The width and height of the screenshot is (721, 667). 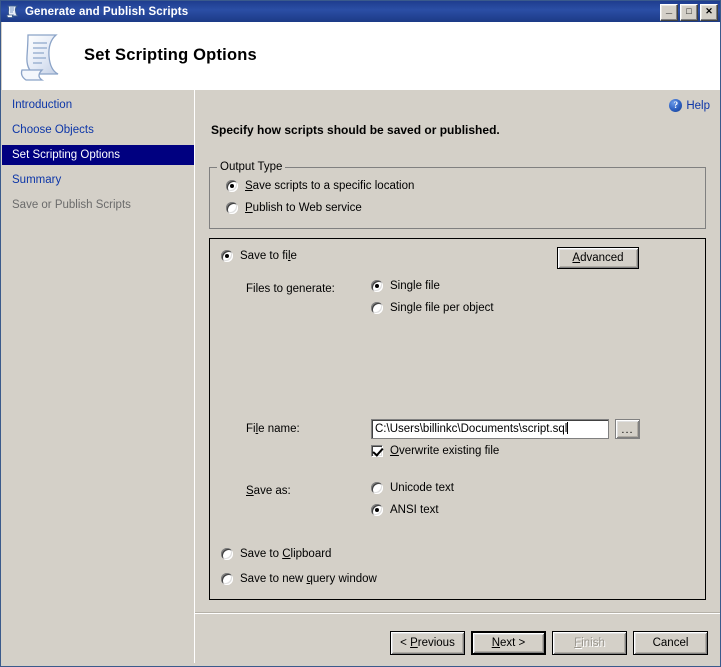 I want to click on radio-save-to-file: Save to file, so click(x=259, y=256).